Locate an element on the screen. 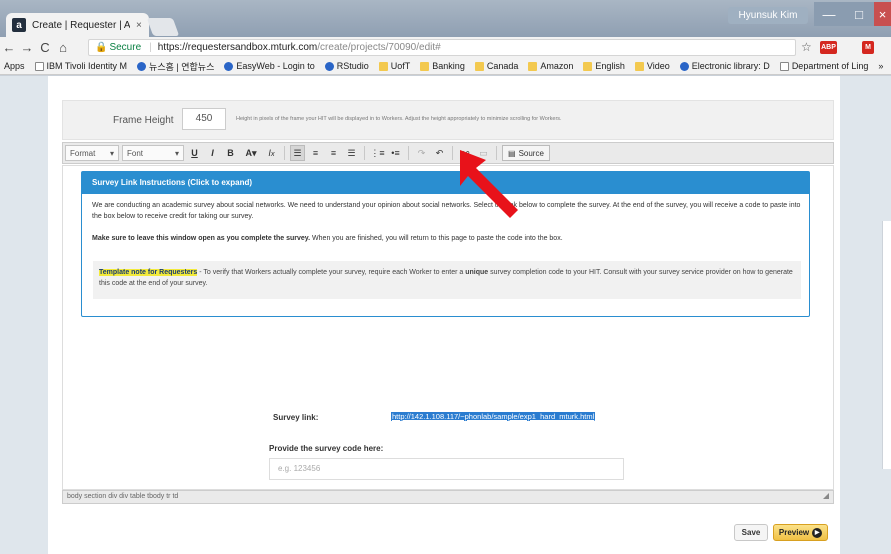 The image size is (891, 554). bookmark-label: Amazon is located at coordinates (557, 66).